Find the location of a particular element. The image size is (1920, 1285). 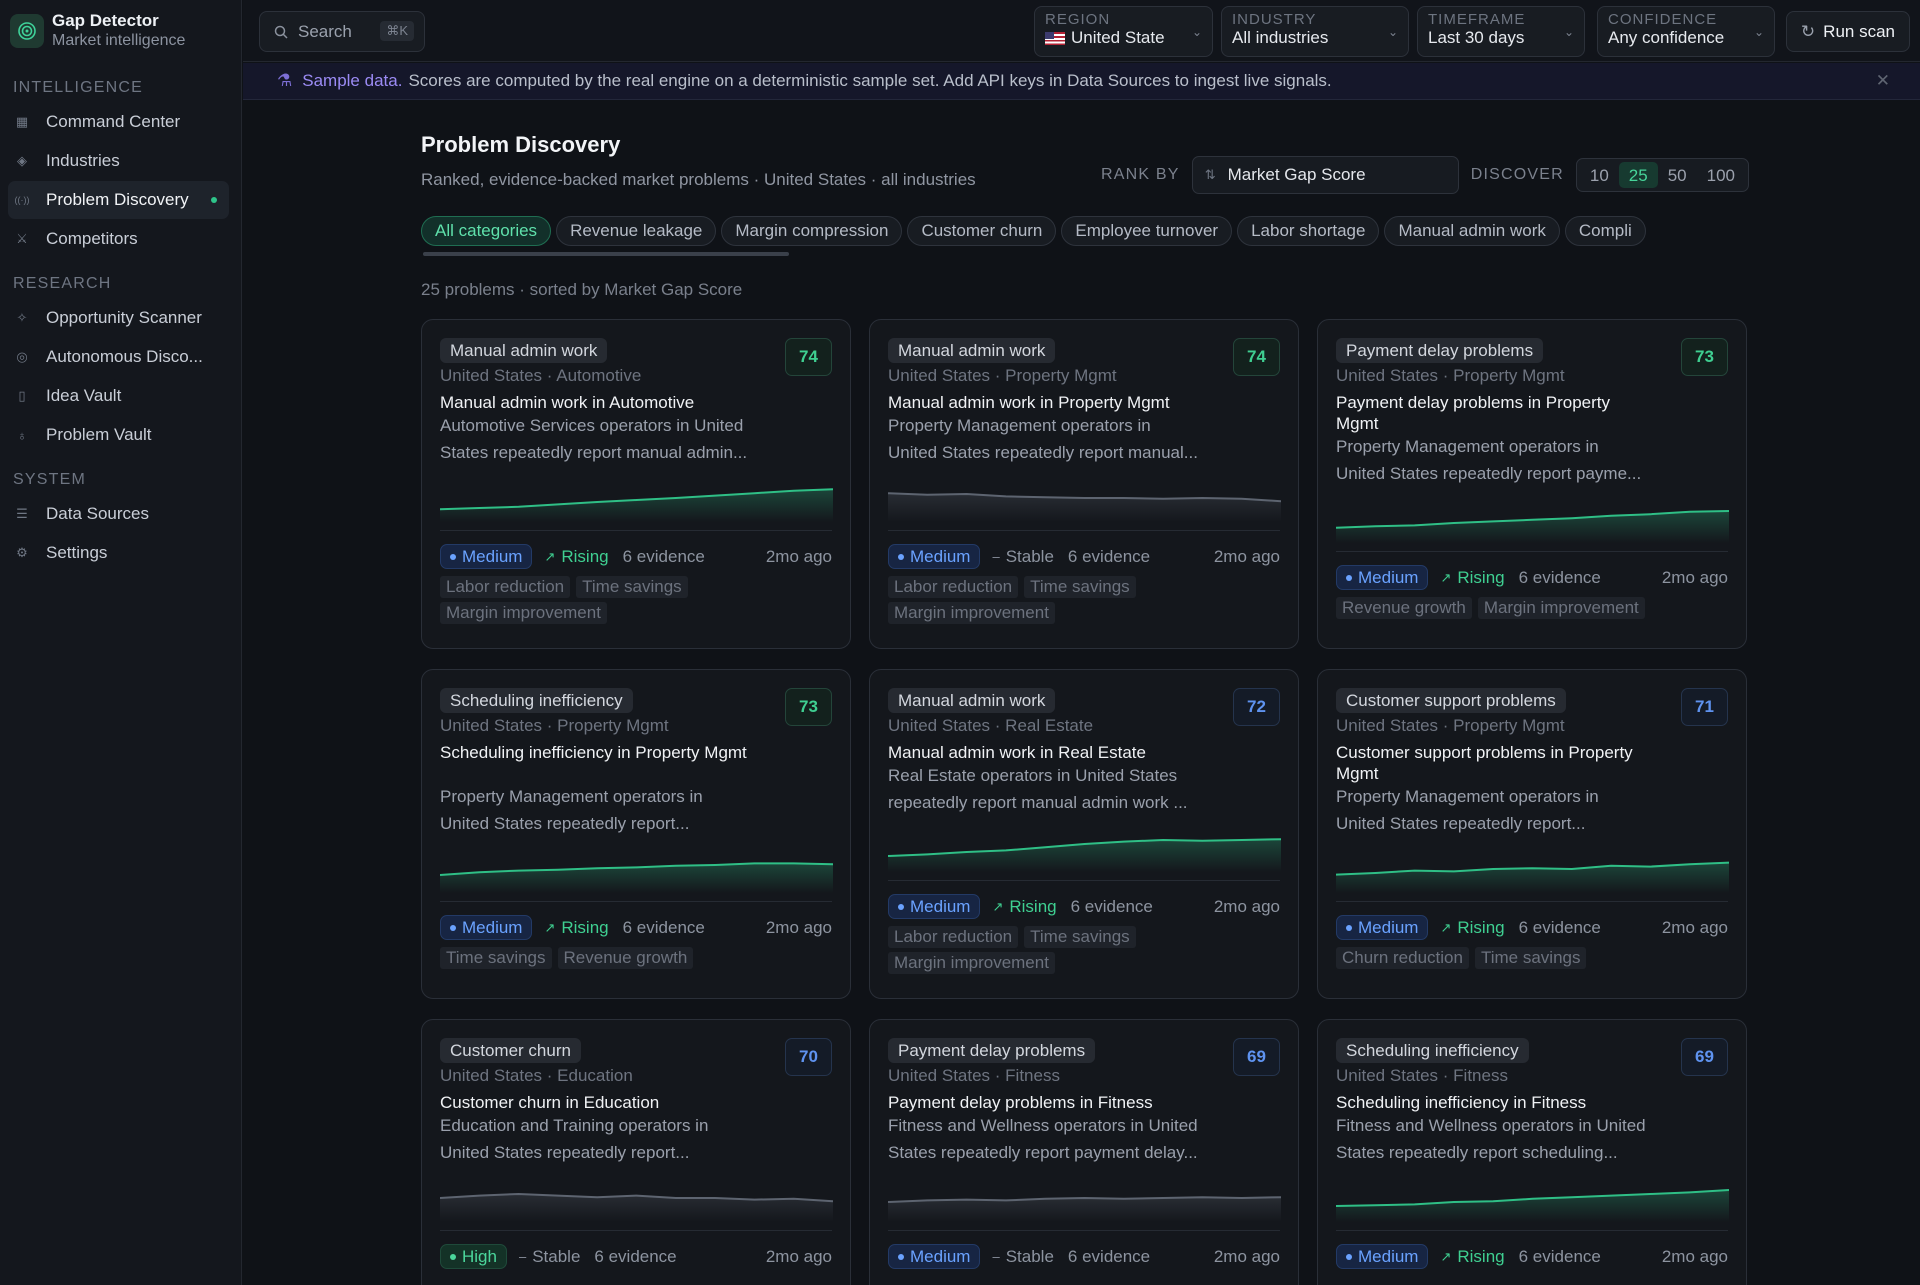

banner-highlight: Sample data. is located at coordinates (352, 80).